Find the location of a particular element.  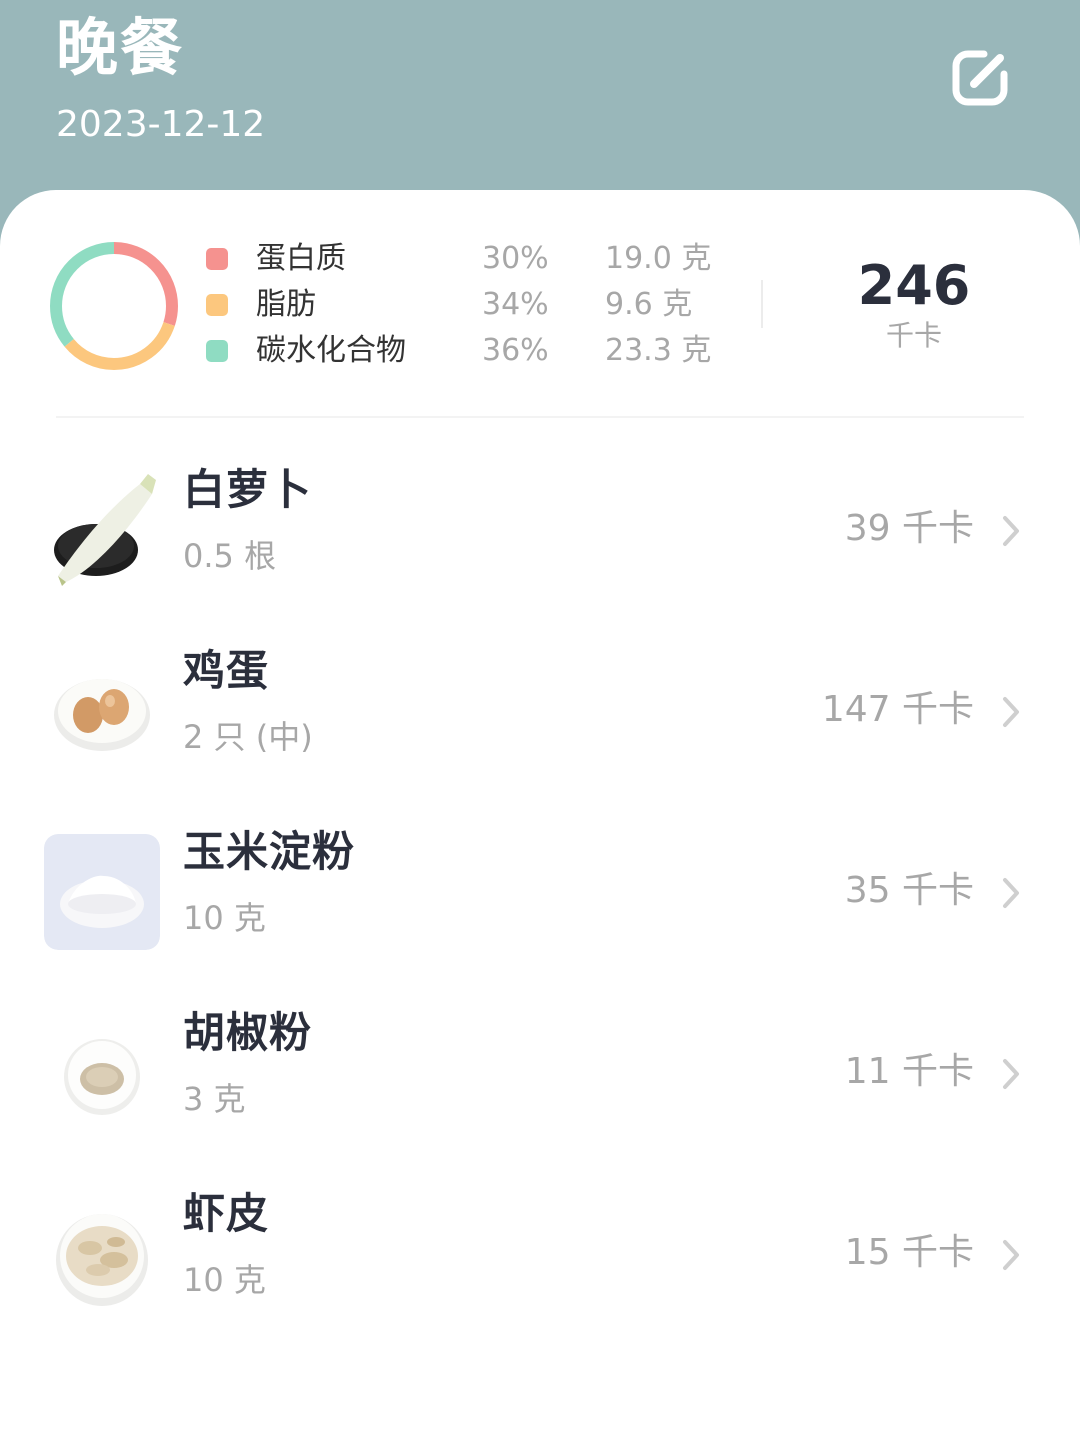

macro-row-carbs: 碳水化合物 36% 23.3 克 is located at coordinates (380, 353).